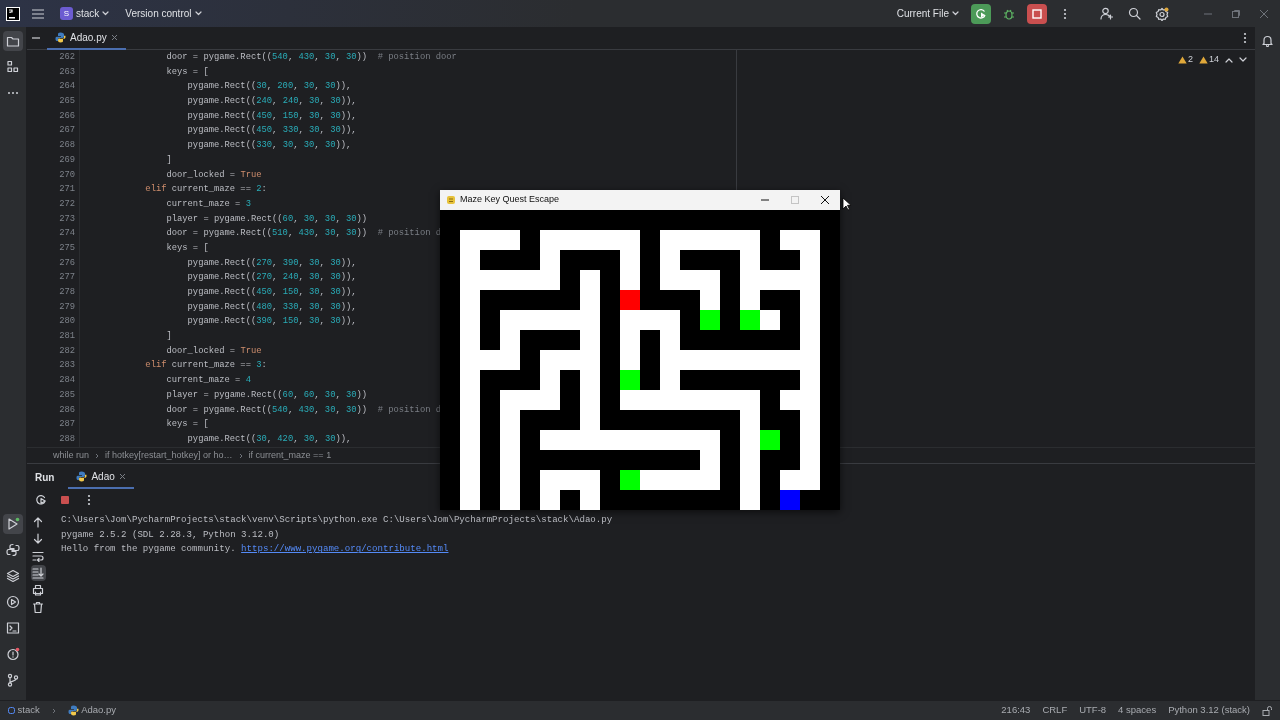 Image resolution: width=1280 pixels, height=720 pixels. Describe the element at coordinates (1055, 710) in the screenshot. I see `status-item: CRLF` at that location.